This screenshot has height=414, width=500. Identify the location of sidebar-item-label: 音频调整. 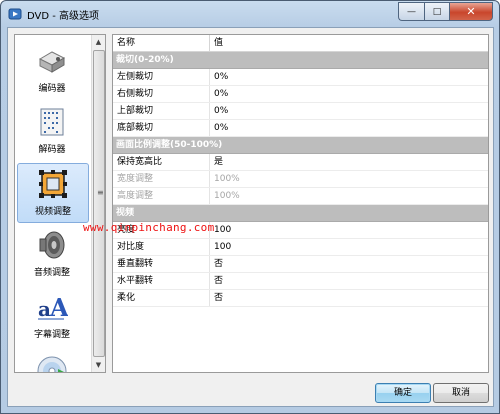
(51, 273).